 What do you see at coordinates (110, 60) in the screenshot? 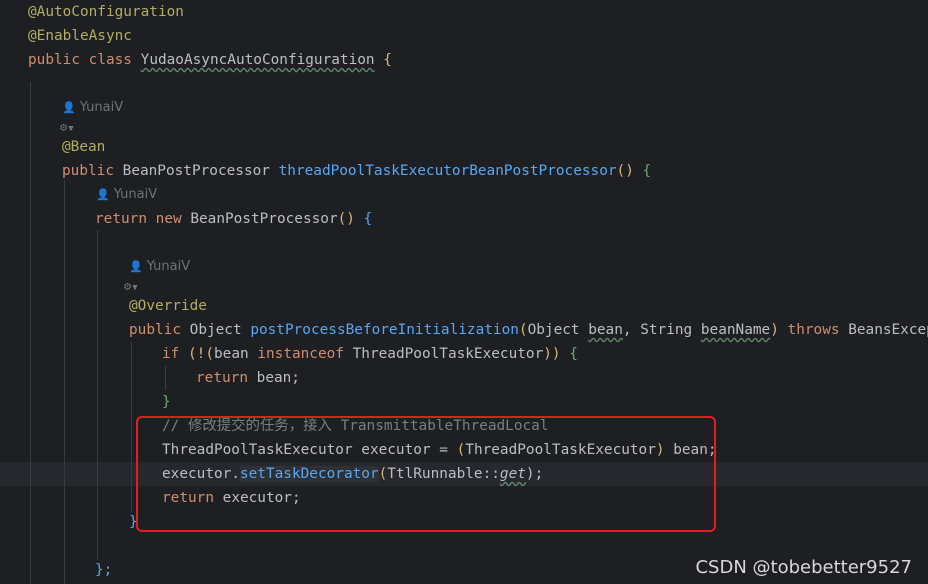
I see `keyword-class: class` at bounding box center [110, 60].